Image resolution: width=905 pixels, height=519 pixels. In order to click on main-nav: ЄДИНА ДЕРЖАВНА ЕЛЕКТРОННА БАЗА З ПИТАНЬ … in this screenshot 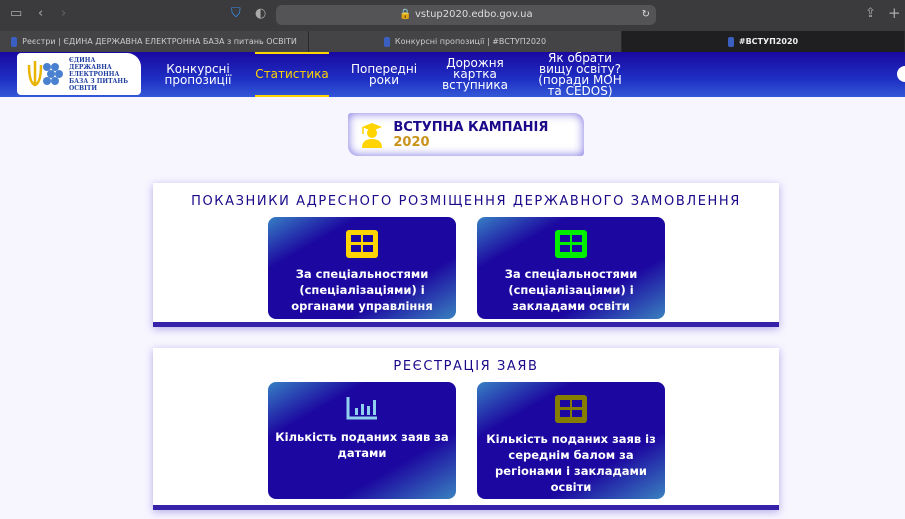, I will do `click(452, 74)`.